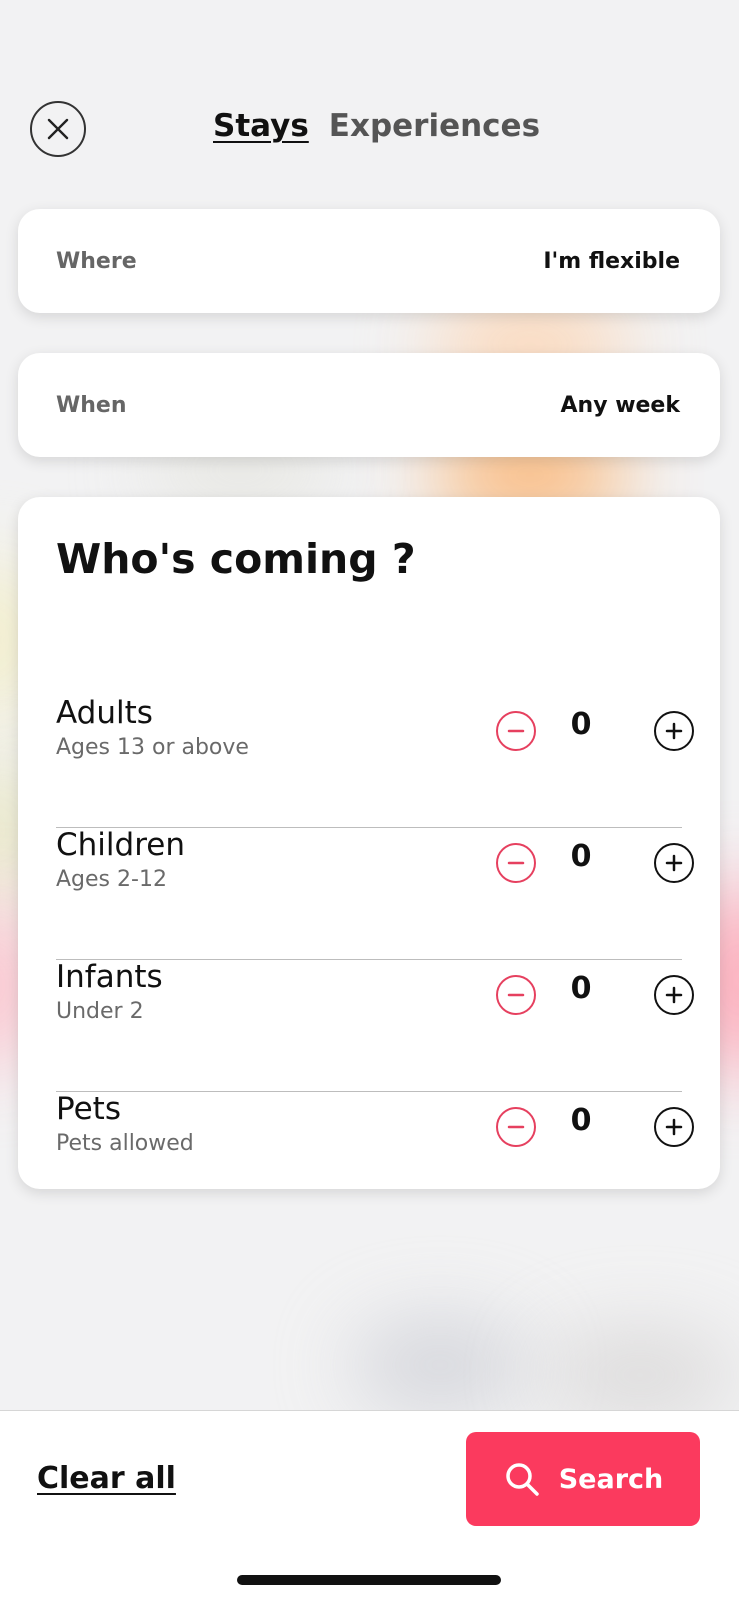 This screenshot has height=1601, width=739. Describe the element at coordinates (375, 1025) in the screenshot. I see `guest-row-infants: Infants Under 2 0` at that location.